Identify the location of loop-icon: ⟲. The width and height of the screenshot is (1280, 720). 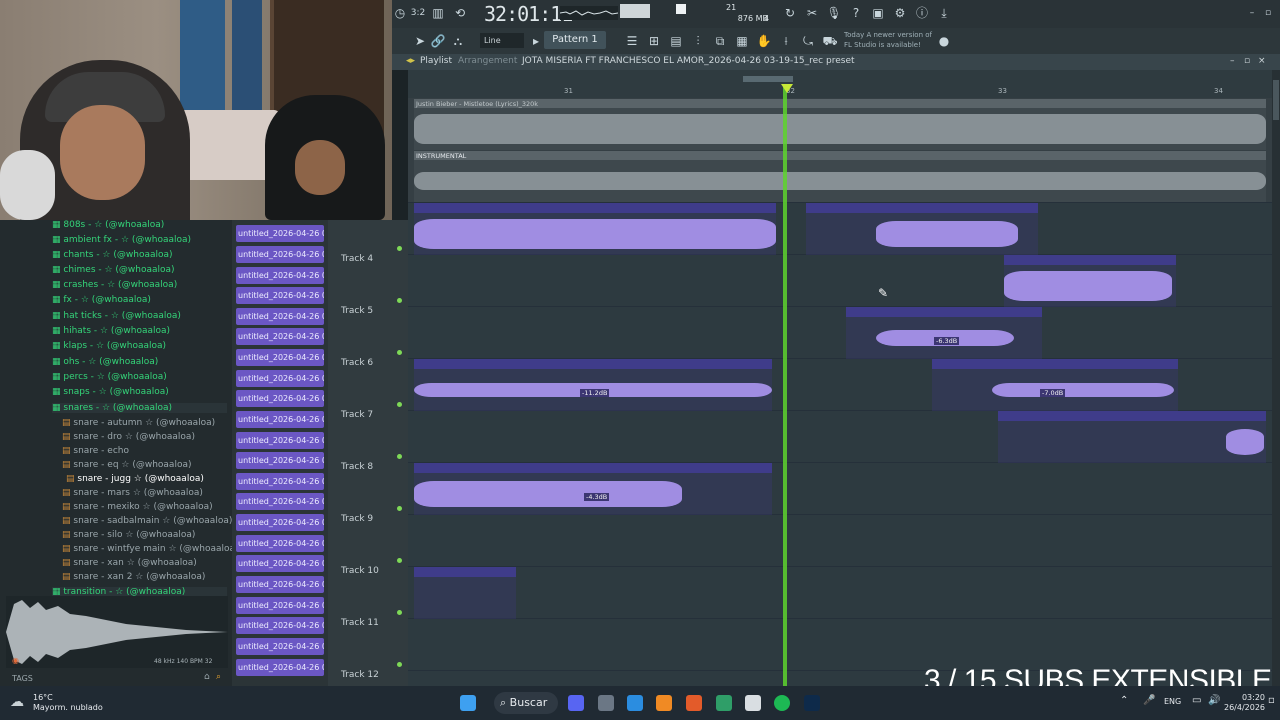
(460, 13).